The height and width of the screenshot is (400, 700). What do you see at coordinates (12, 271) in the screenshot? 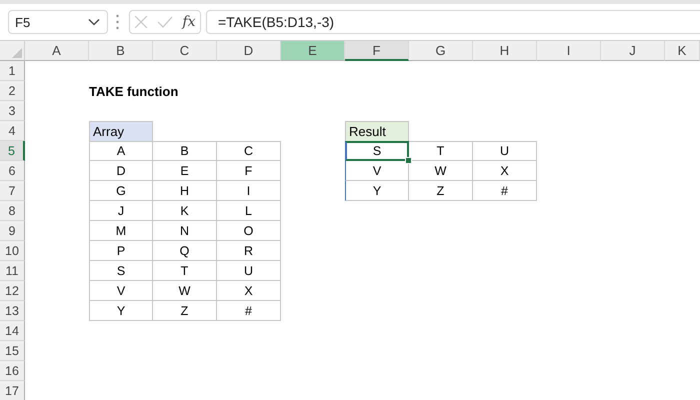
I see `row-header: 11` at bounding box center [12, 271].